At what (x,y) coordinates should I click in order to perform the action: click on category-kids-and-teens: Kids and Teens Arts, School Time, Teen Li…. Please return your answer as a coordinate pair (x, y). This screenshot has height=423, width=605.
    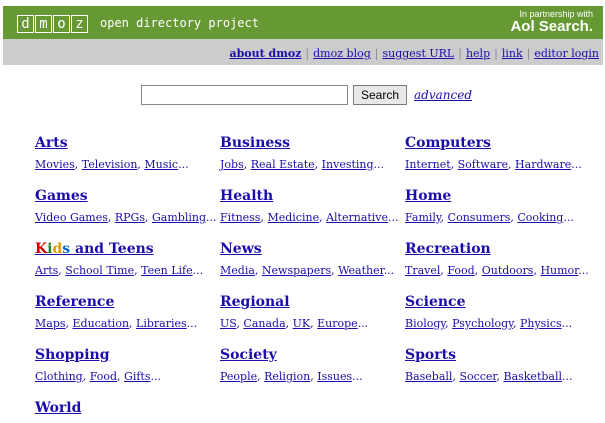
    Looking at the image, I should click on (119, 259).